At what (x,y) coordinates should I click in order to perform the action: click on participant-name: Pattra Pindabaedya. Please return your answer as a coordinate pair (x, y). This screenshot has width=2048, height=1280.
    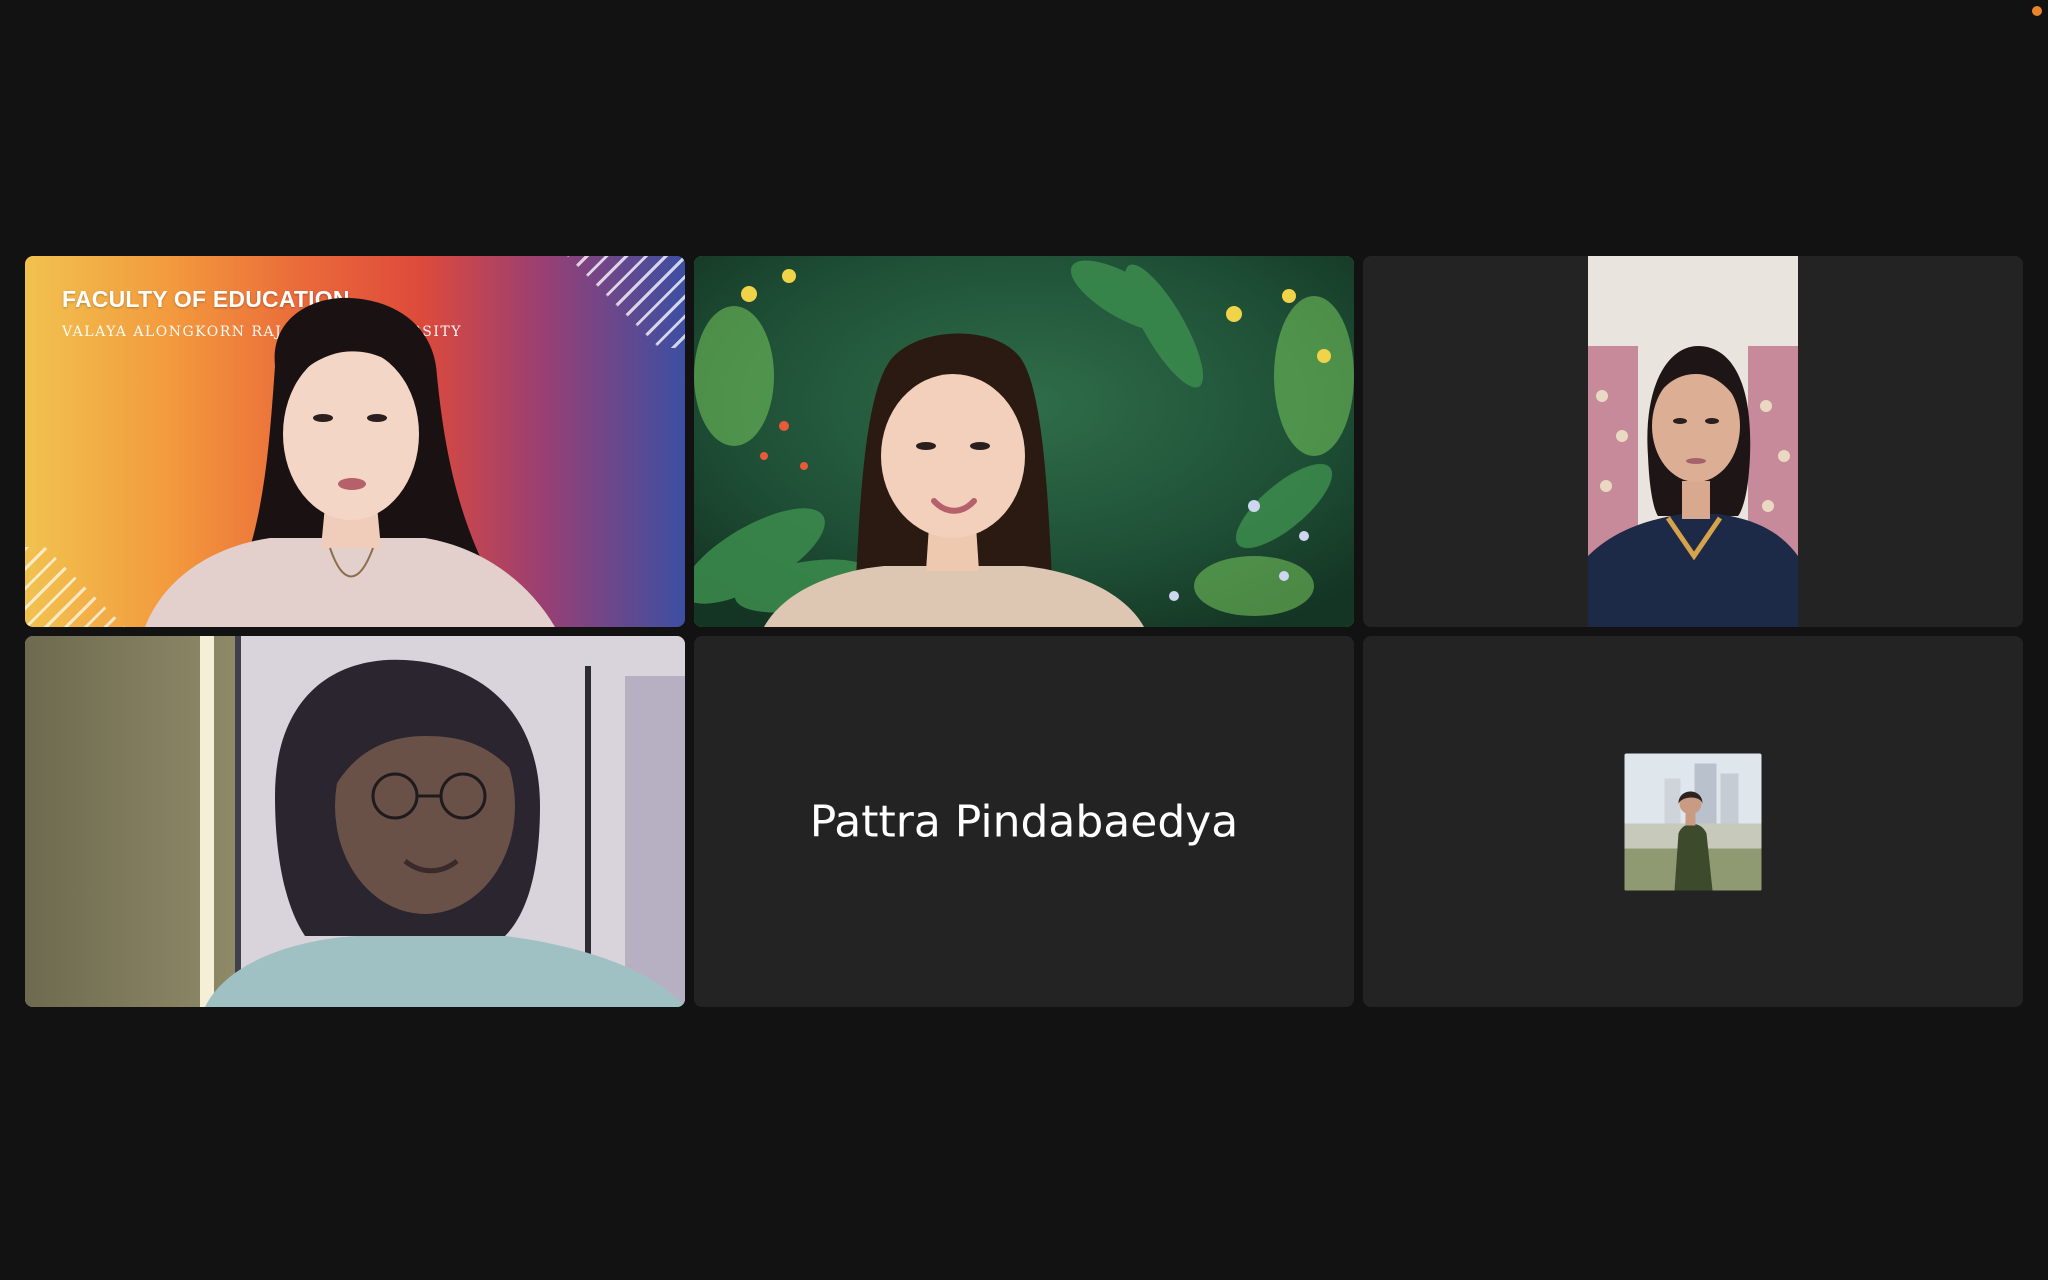
    Looking at the image, I should click on (1024, 821).